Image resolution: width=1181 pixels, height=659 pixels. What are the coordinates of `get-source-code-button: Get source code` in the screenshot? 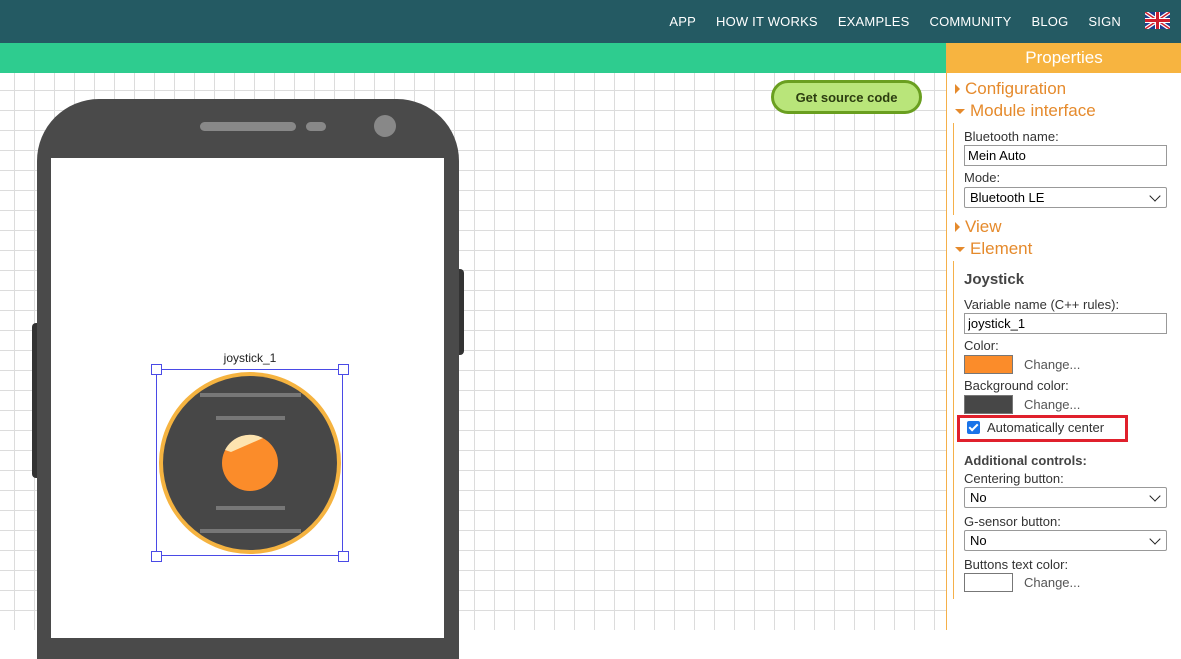 It's located at (846, 97).